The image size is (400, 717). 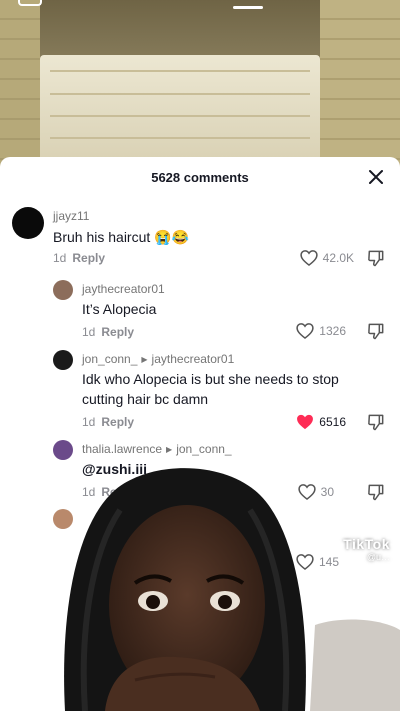 I want to click on comment-username: thalia.lawrence ▶ jon_conn_, so click(x=157, y=449).